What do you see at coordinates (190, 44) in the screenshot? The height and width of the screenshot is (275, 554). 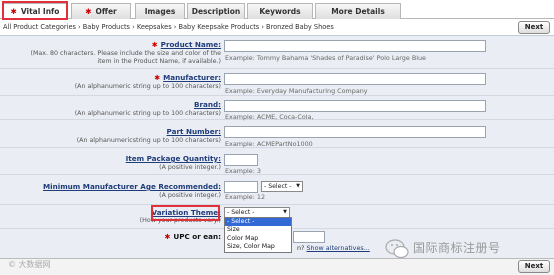 I see `label-text: Product Name:` at bounding box center [190, 44].